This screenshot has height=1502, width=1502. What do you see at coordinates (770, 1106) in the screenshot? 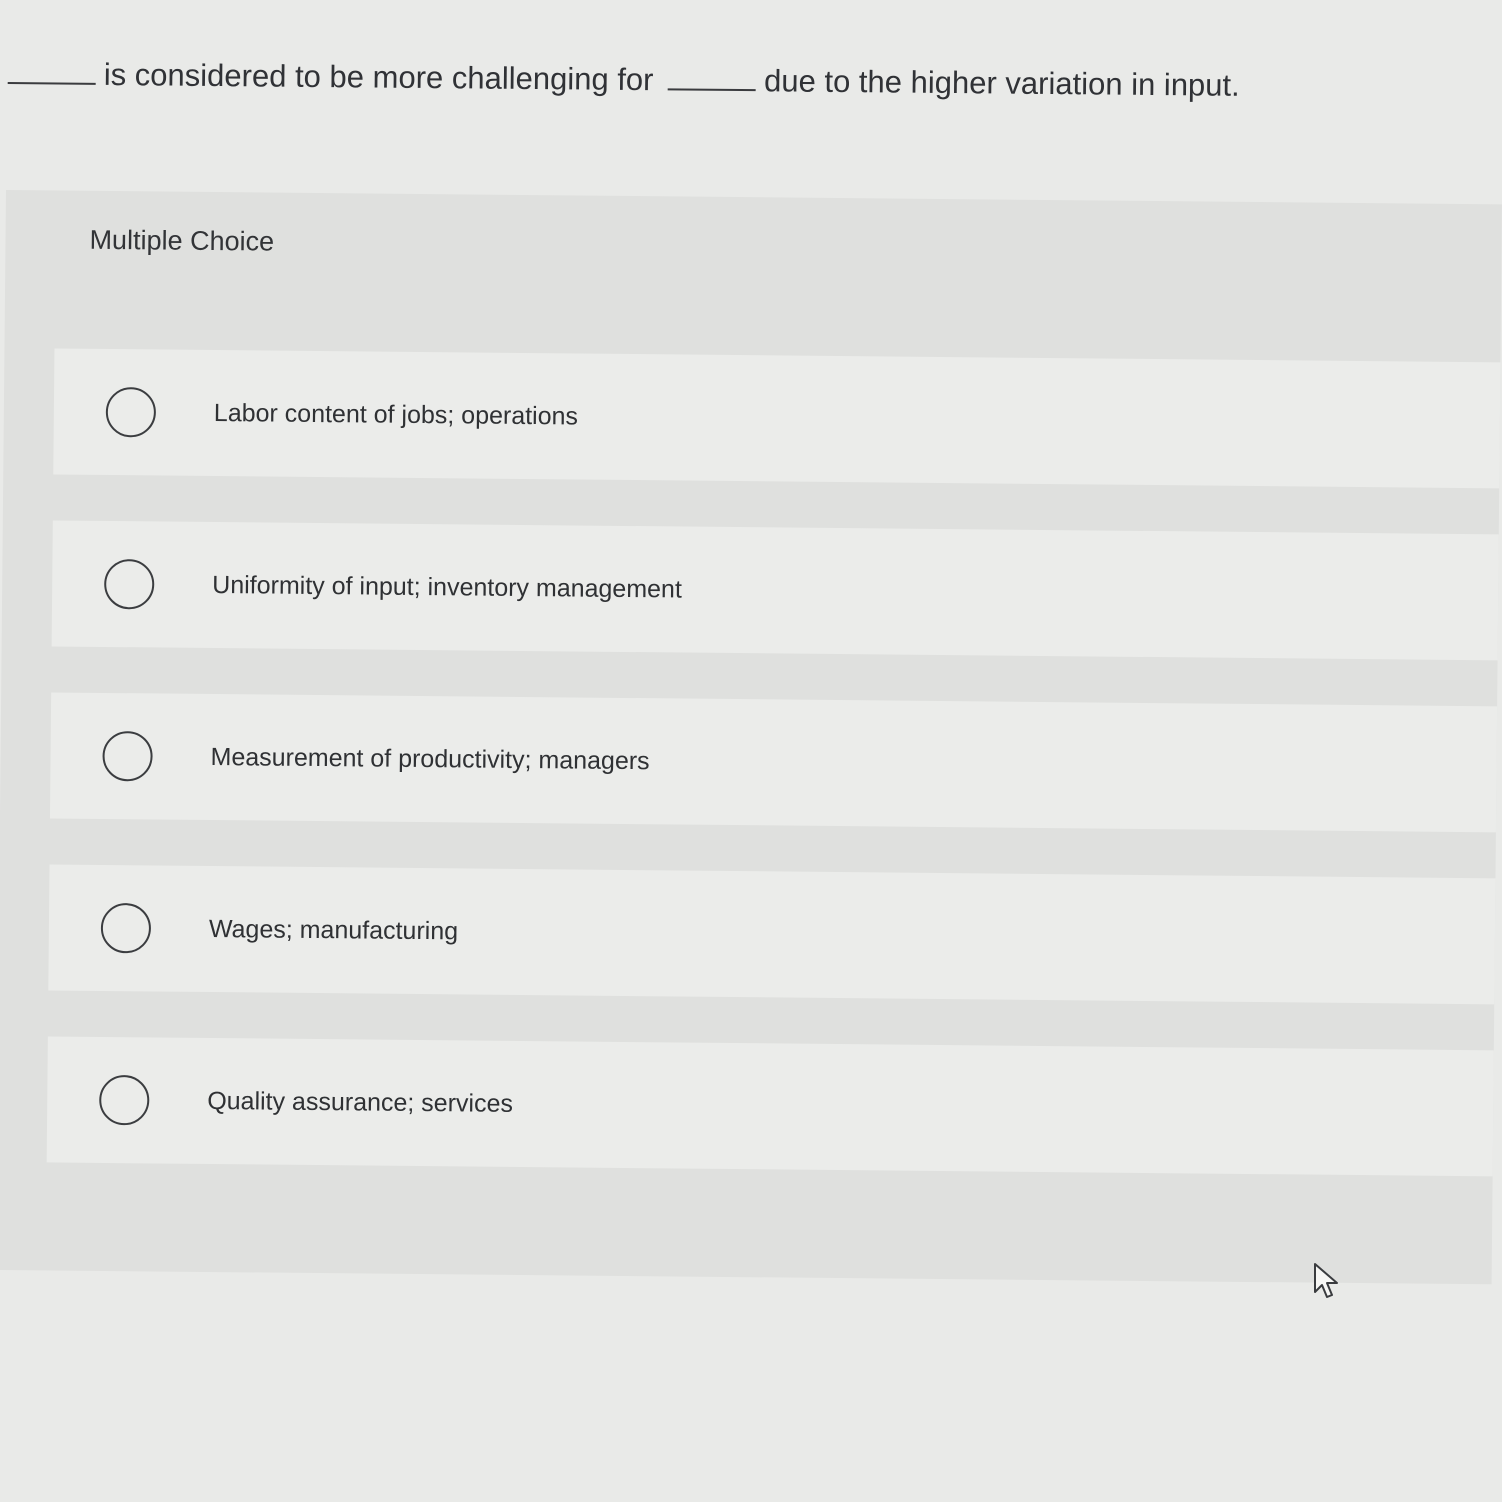
I see `answer-option-5: Quality assurance; services` at bounding box center [770, 1106].